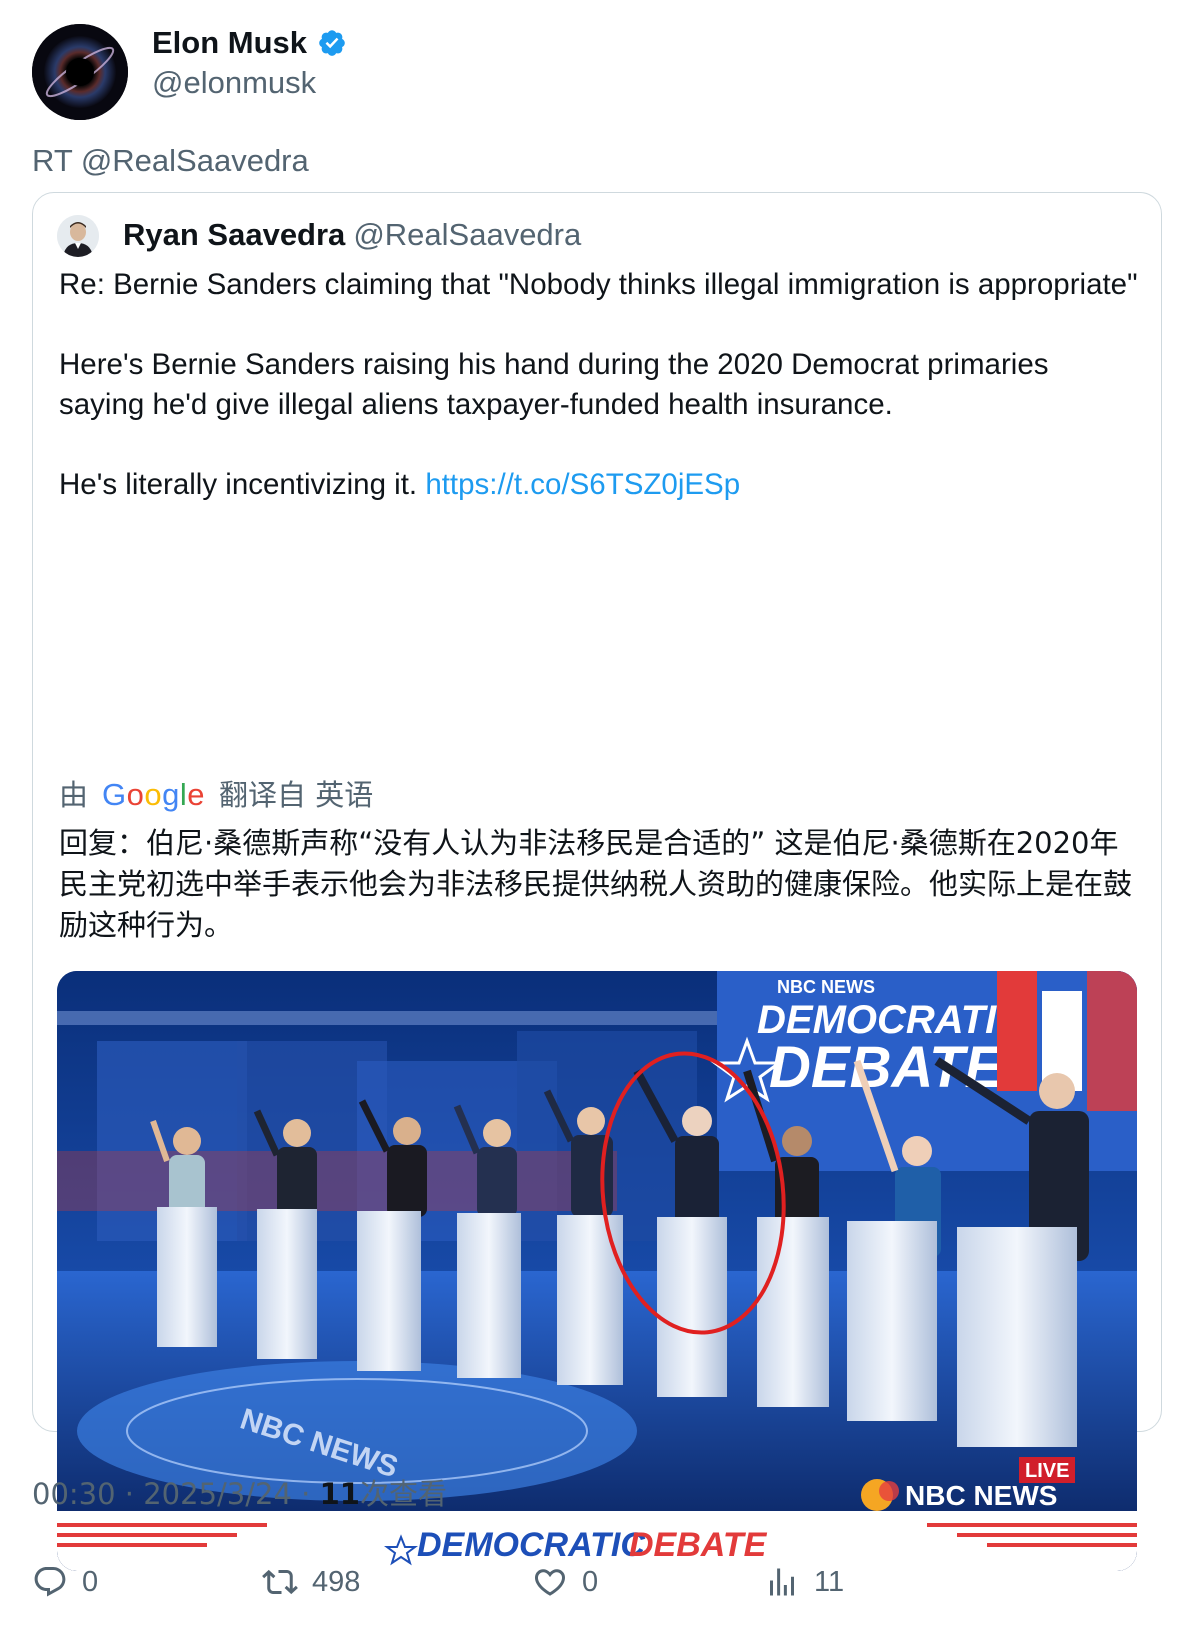 This screenshot has height=1630, width=1196. What do you see at coordinates (582, 484) in the screenshot?
I see `tweet-link: https://t.co/S6TSZ0jESp` at bounding box center [582, 484].